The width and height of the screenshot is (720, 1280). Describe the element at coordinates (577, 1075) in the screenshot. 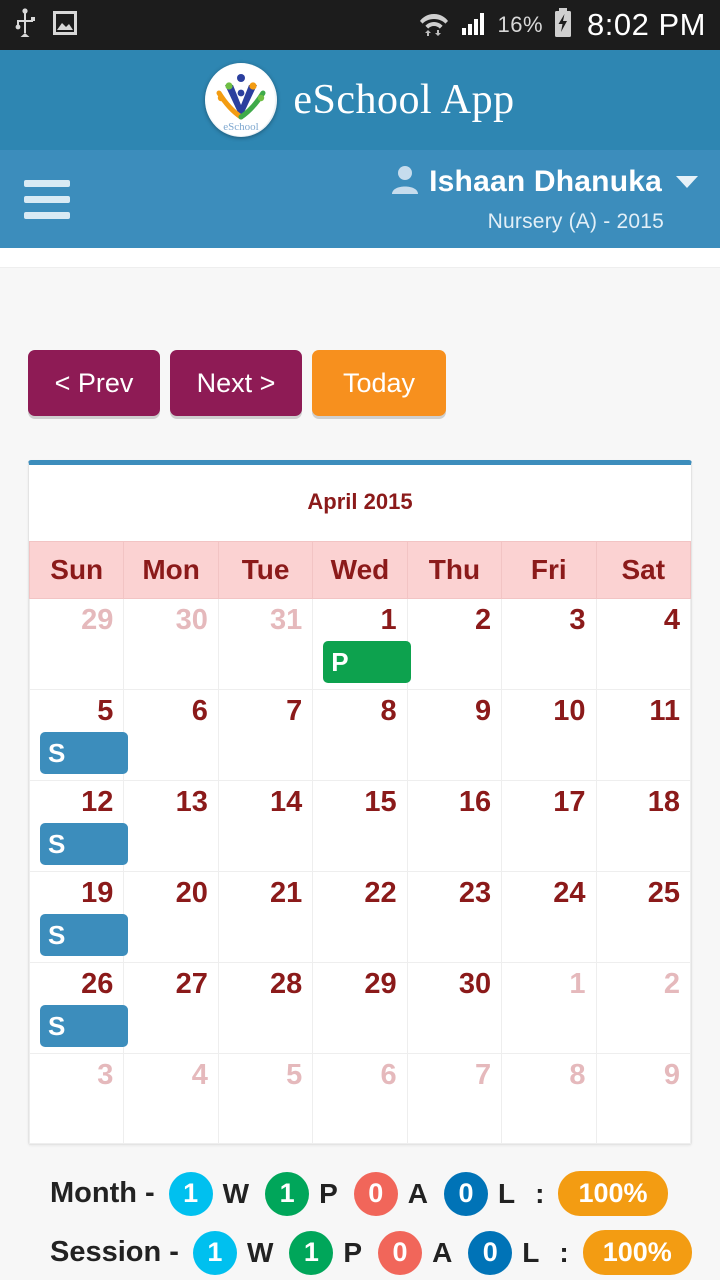

I see `calendar-day-number: 8` at that location.